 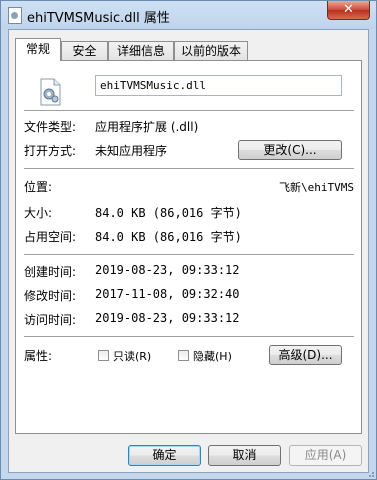 What do you see at coordinates (218, 85) in the screenshot?
I see `file-name-field: ehiTVMSMusic.dll` at bounding box center [218, 85].